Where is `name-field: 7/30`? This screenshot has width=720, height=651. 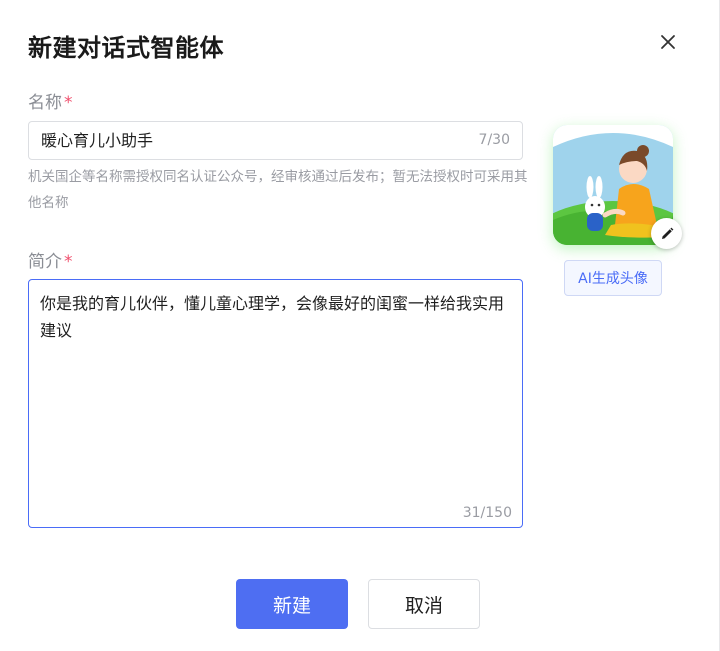
name-field: 7/30 is located at coordinates (275, 140).